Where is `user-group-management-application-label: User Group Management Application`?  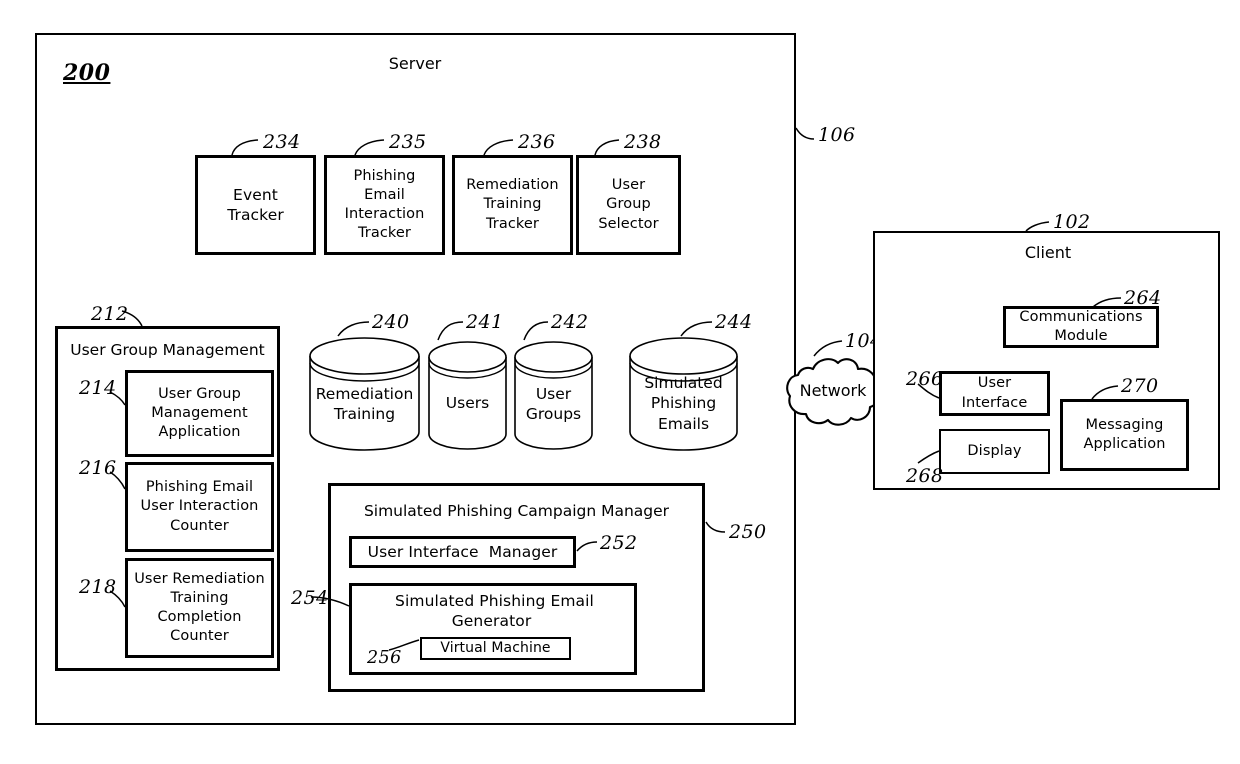 user-group-management-application-label: User Group Management Application is located at coordinates (199, 413).